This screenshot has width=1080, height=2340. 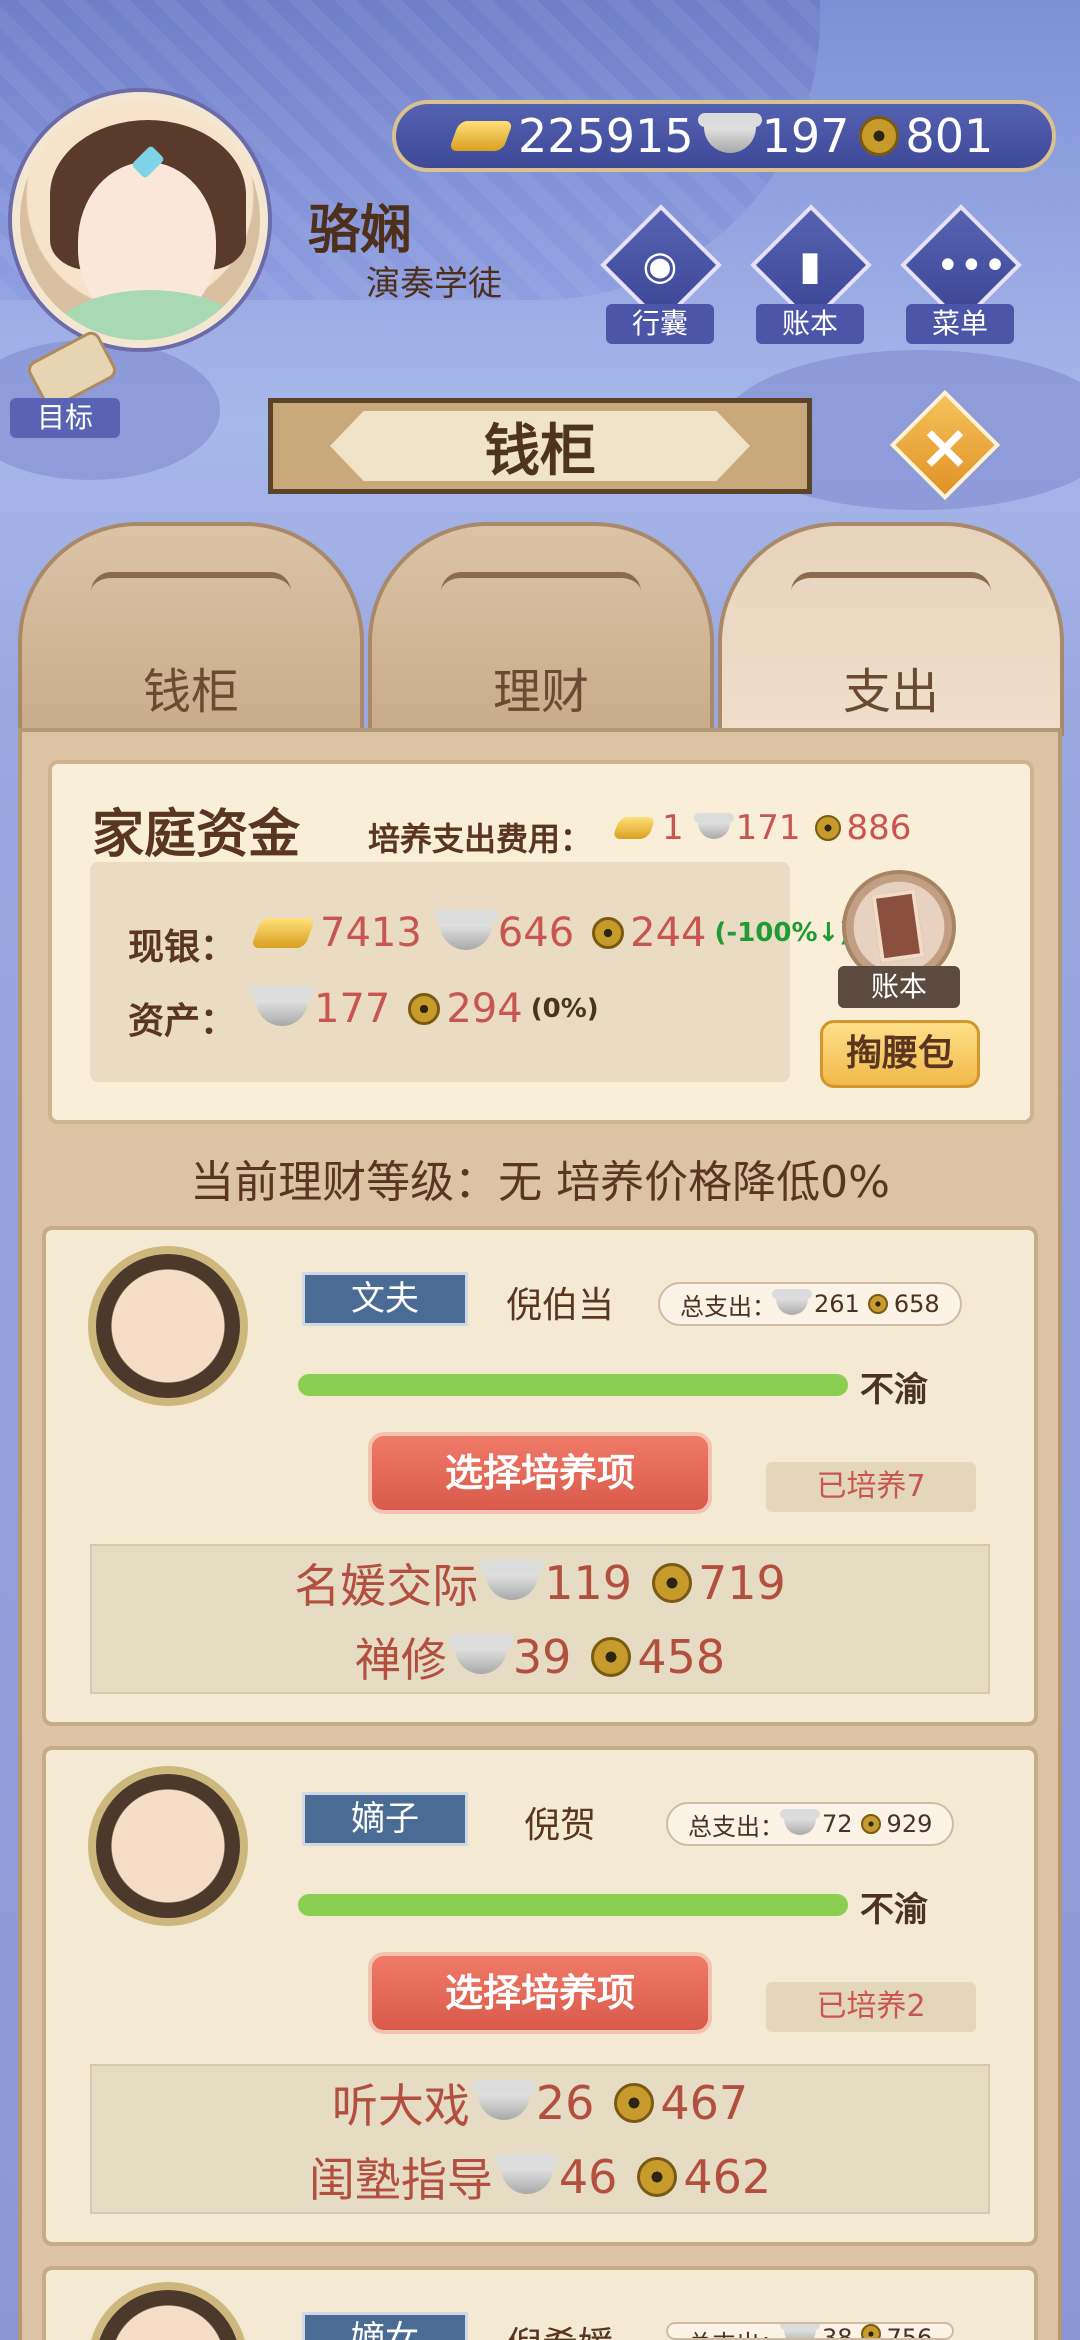 What do you see at coordinates (560, 2328) in the screenshot?
I see `member-name: 倪希媛` at bounding box center [560, 2328].